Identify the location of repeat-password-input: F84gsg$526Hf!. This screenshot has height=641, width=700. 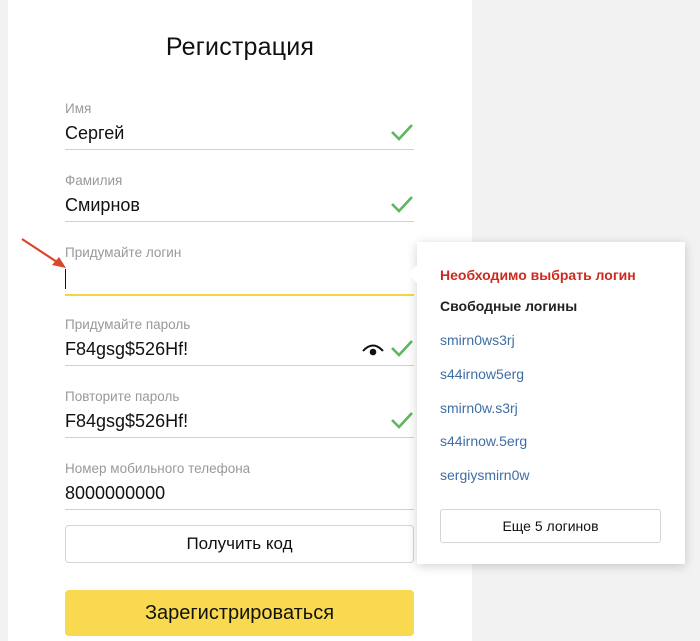
(126, 421).